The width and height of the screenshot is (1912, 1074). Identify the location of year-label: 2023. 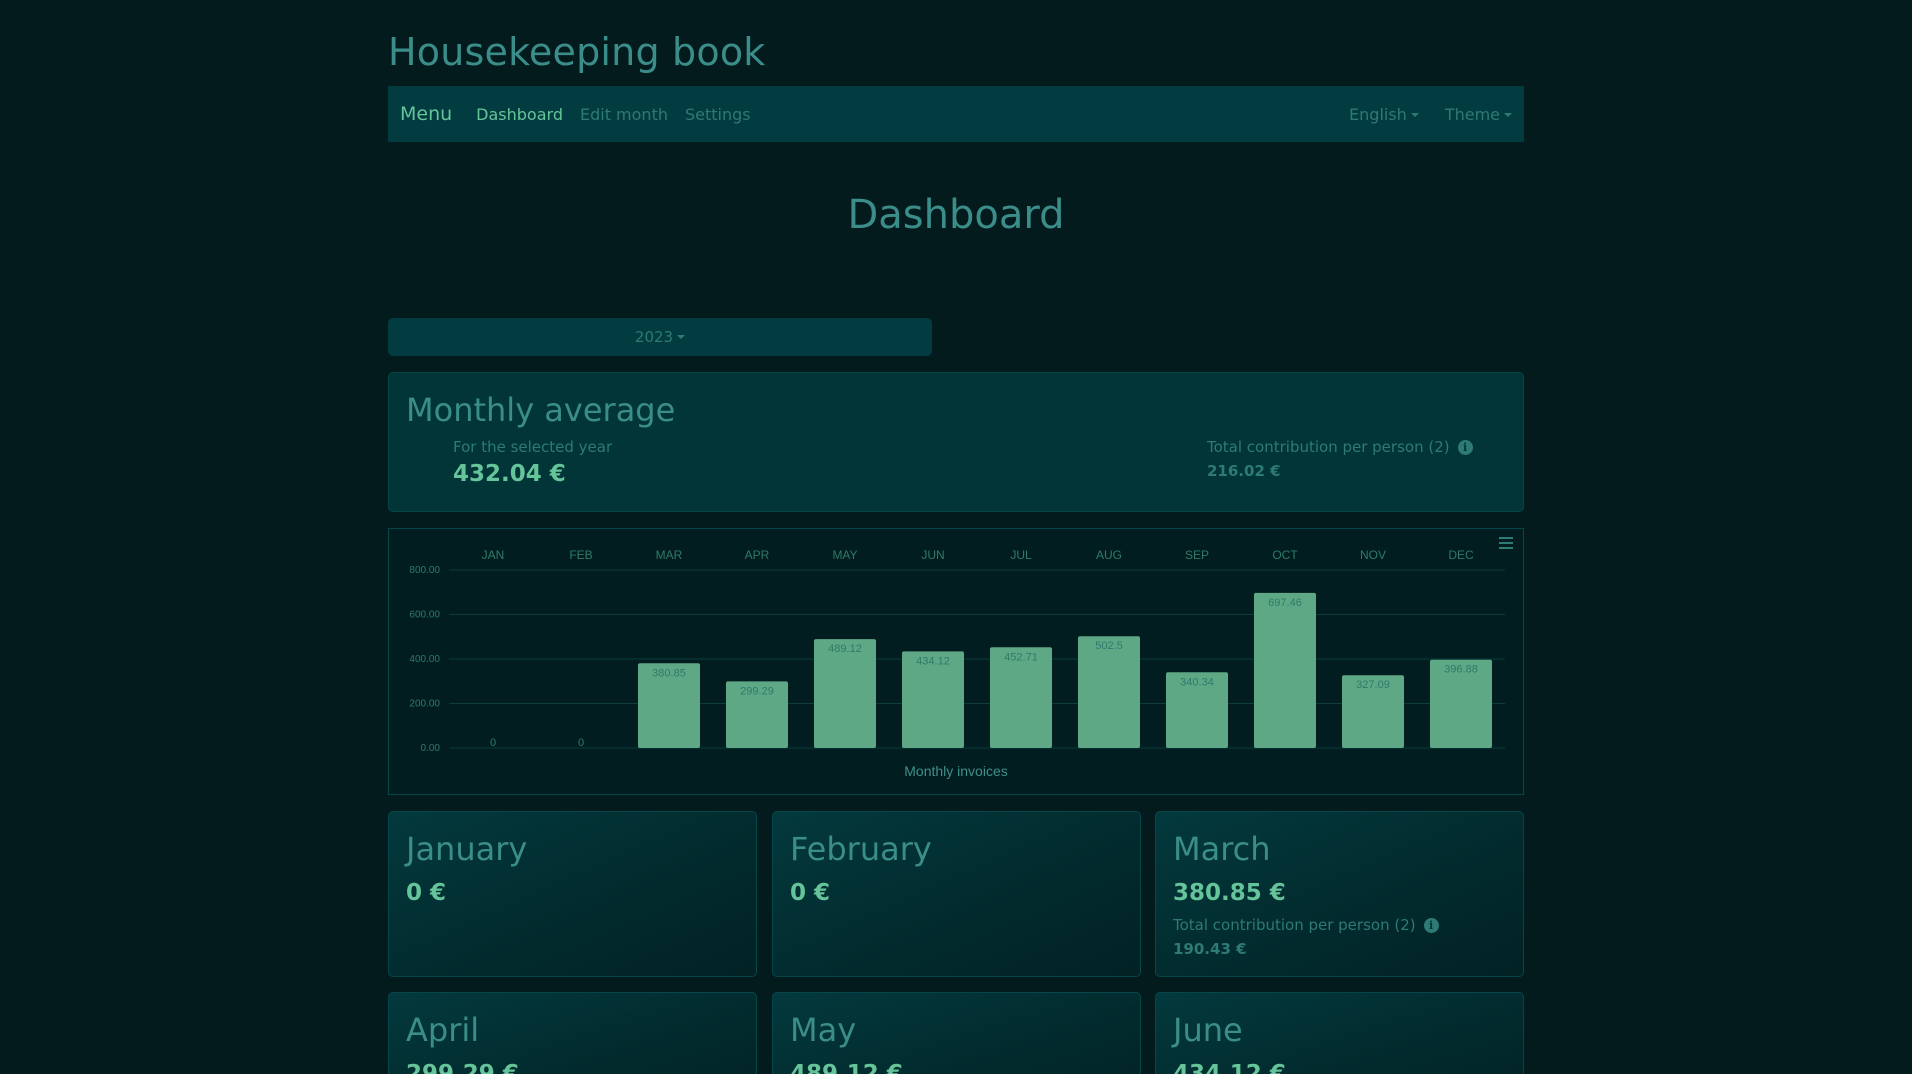
(654, 337).